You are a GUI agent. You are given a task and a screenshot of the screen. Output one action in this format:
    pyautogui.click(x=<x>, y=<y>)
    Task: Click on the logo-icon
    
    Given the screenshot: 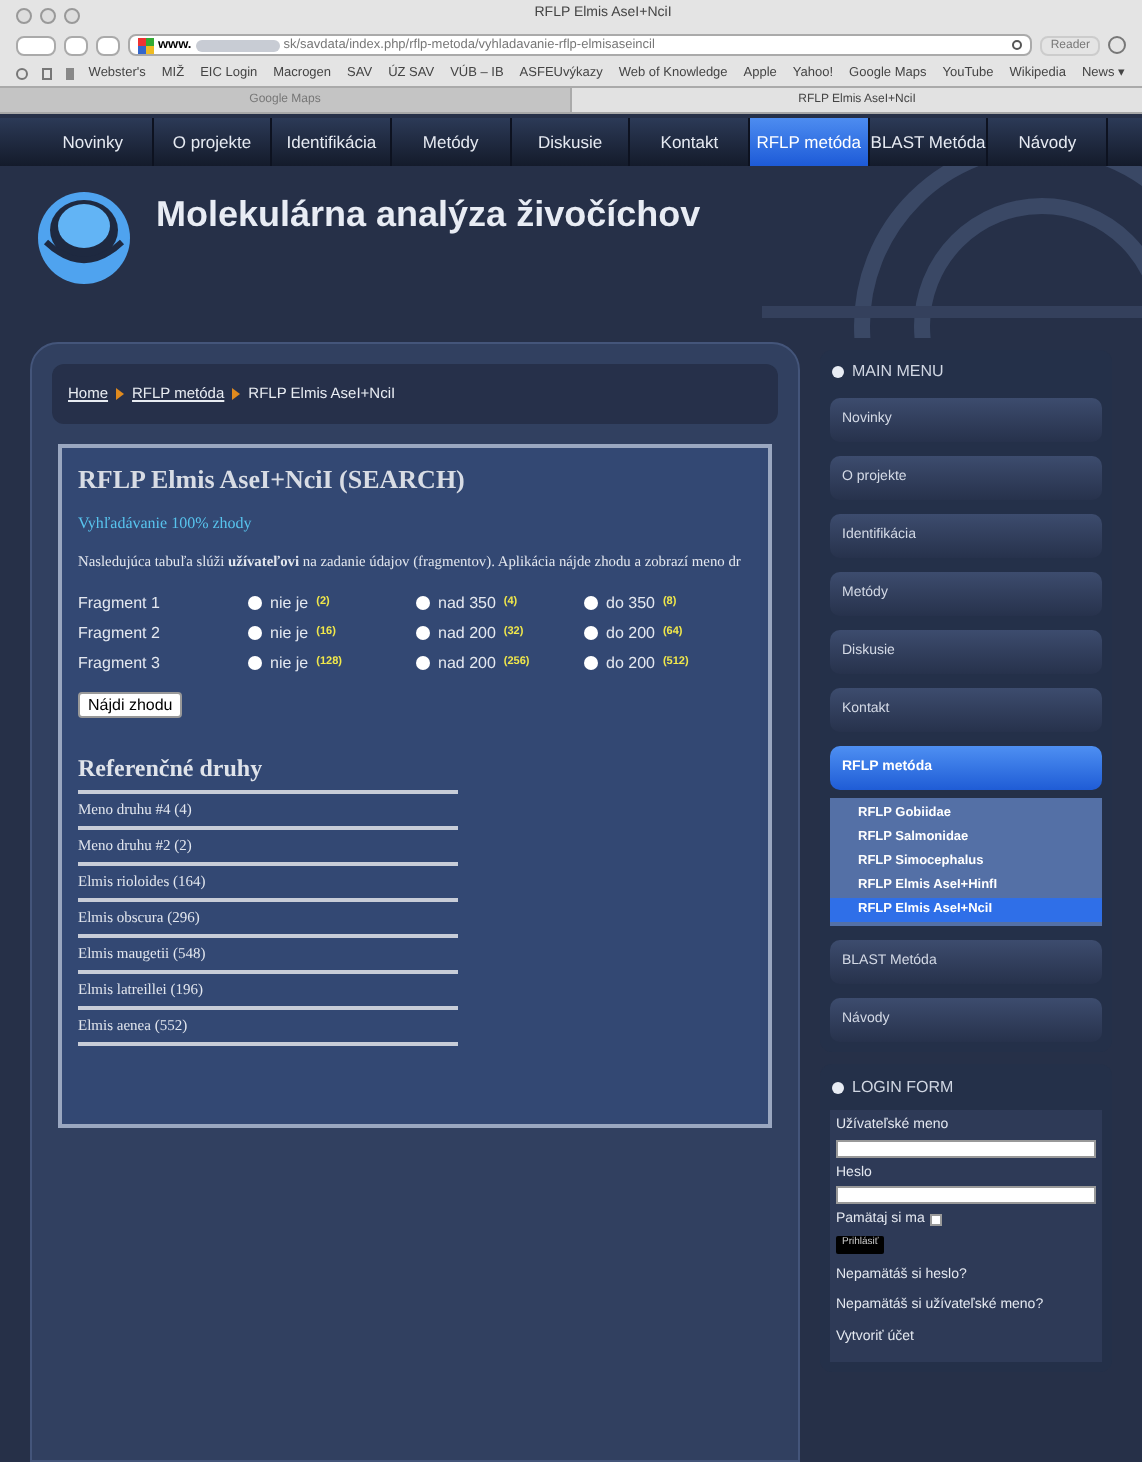 What is the action you would take?
    pyautogui.click(x=84, y=238)
    